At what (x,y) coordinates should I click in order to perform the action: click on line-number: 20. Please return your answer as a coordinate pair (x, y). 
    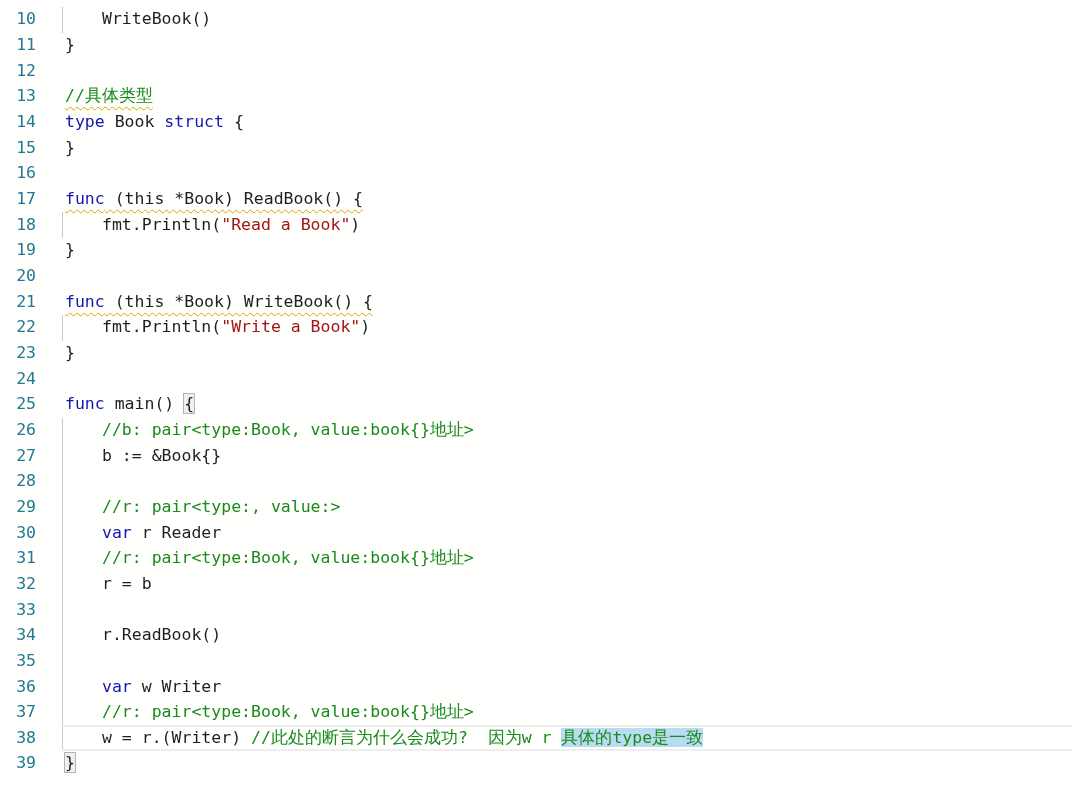
    Looking at the image, I should click on (25, 276).